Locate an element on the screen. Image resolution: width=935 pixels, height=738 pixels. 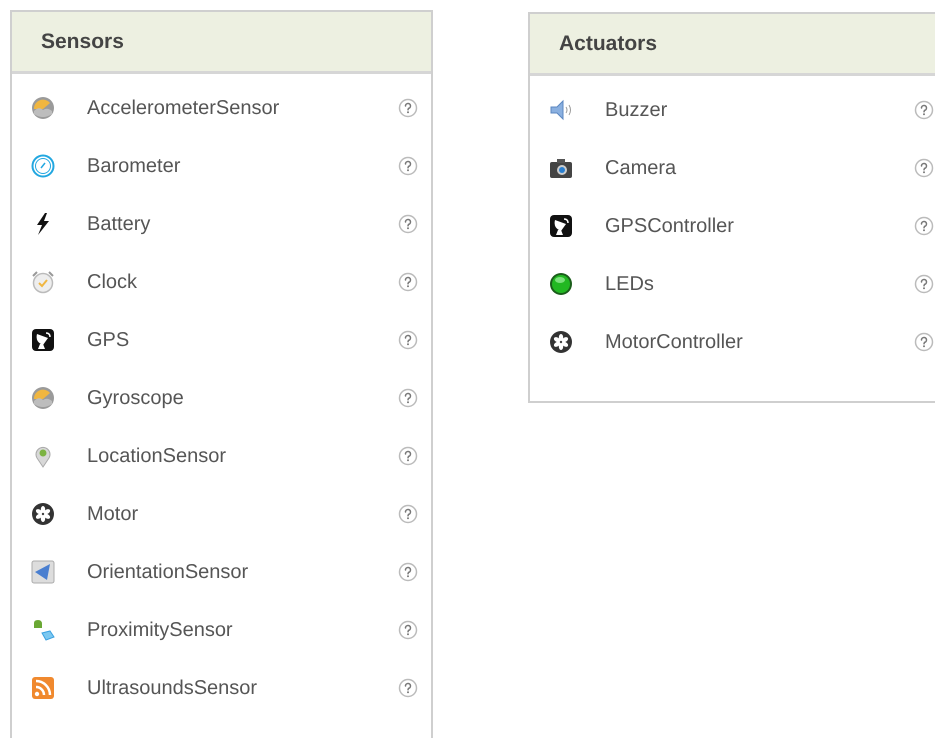
item-label: GPS is located at coordinates (108, 340).